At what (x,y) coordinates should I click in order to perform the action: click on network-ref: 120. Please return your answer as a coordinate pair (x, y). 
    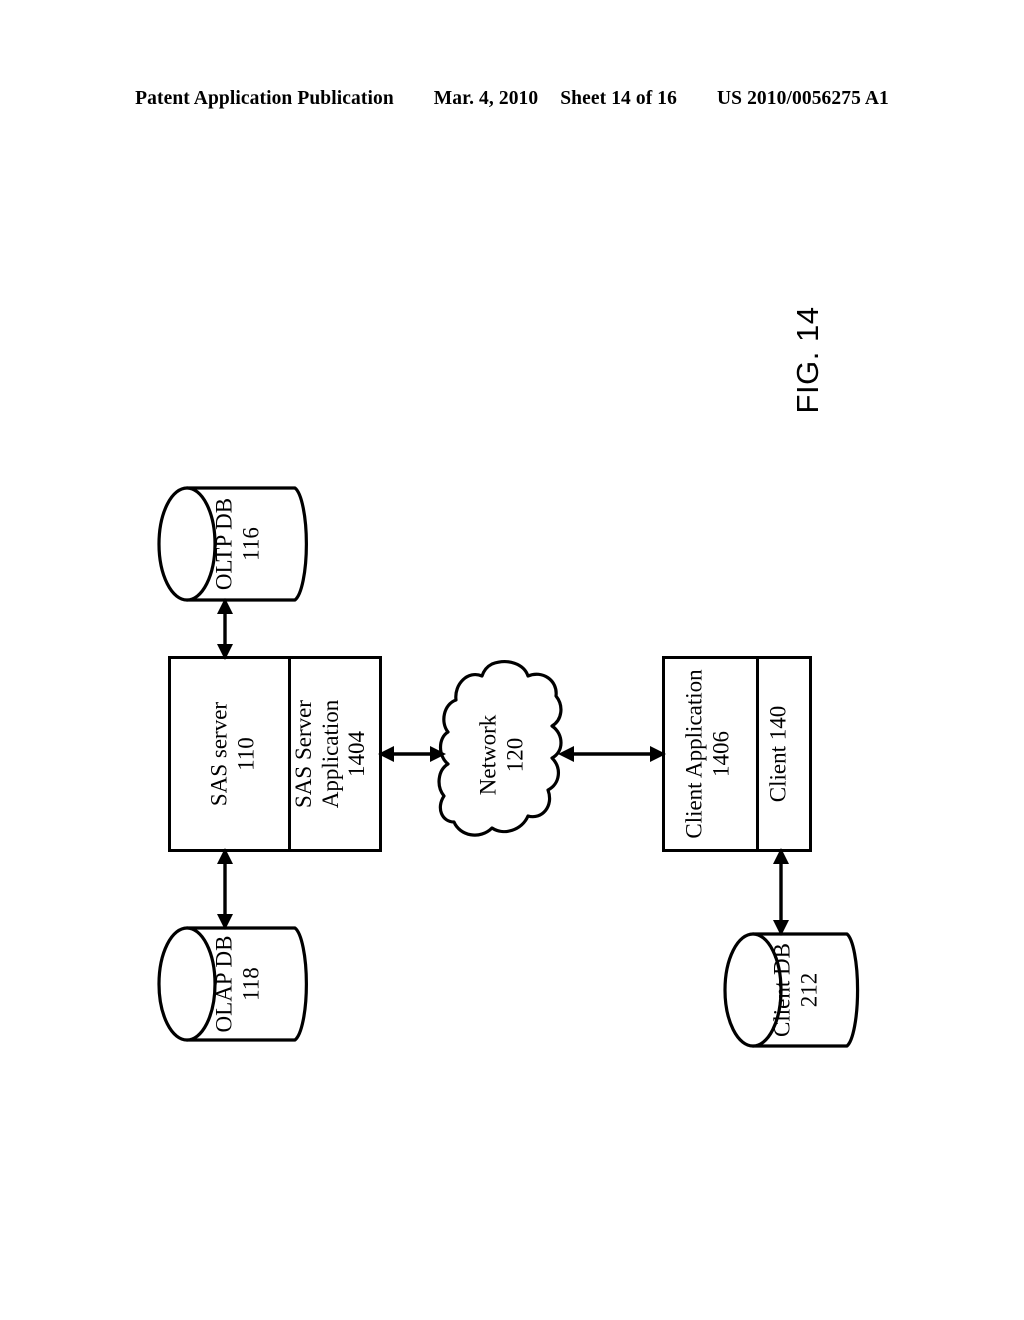
    Looking at the image, I should click on (514, 755).